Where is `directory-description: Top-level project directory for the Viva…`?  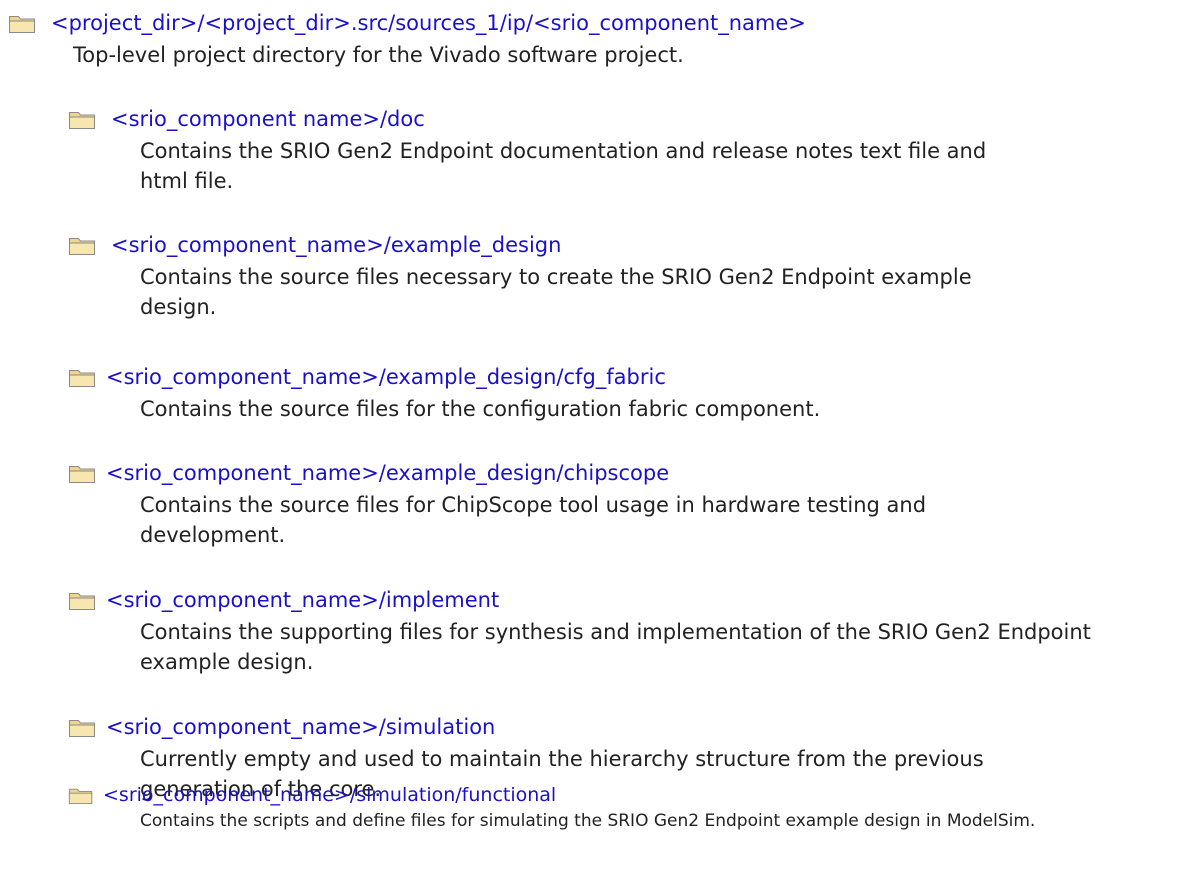
directory-description: Top-level project directory for the Viva… is located at coordinates (378, 55).